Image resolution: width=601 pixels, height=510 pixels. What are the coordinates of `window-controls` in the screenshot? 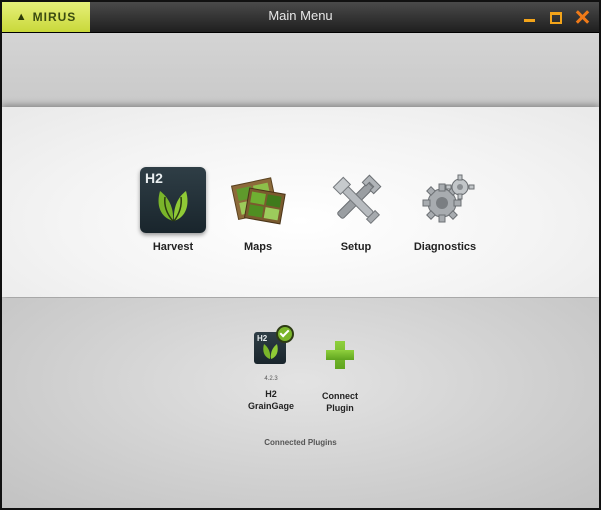 It's located at (556, 17).